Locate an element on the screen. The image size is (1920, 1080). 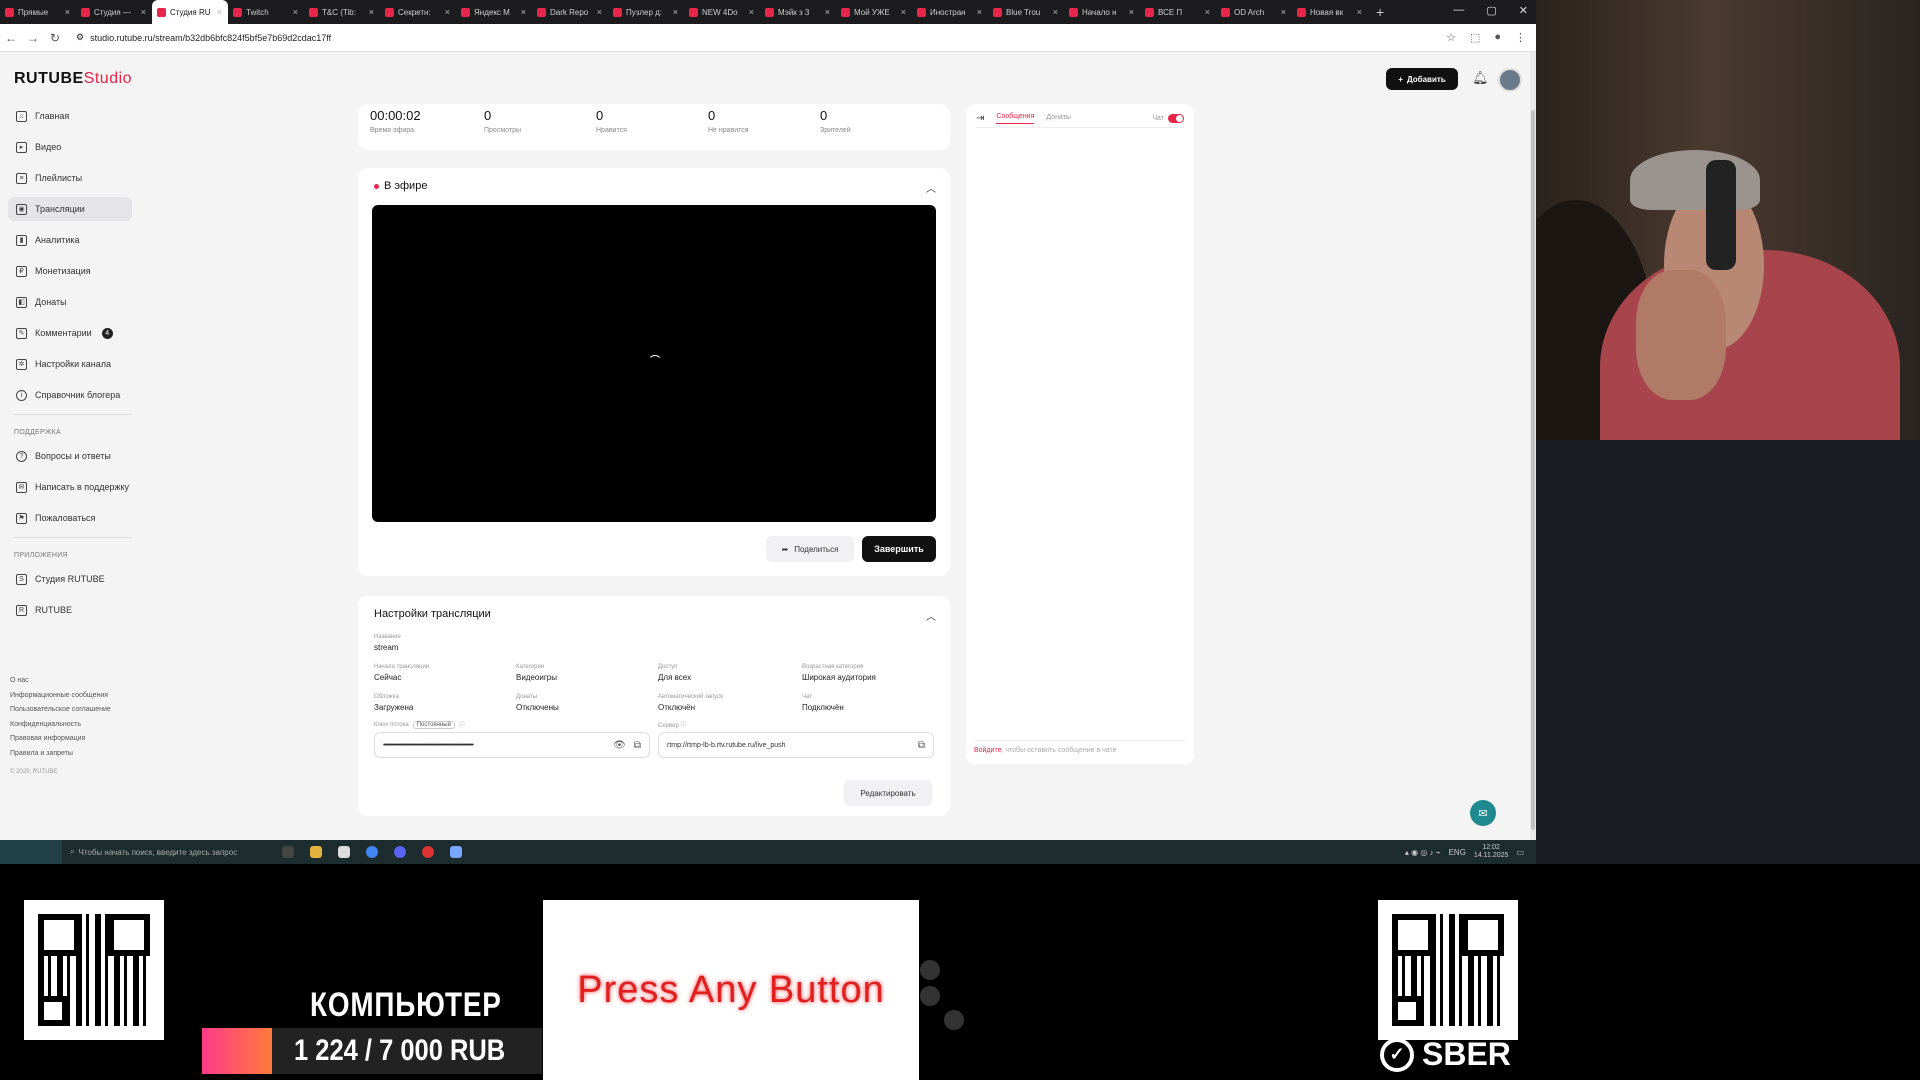
maximize-icon: ▢ is located at coordinates (1491, 10).